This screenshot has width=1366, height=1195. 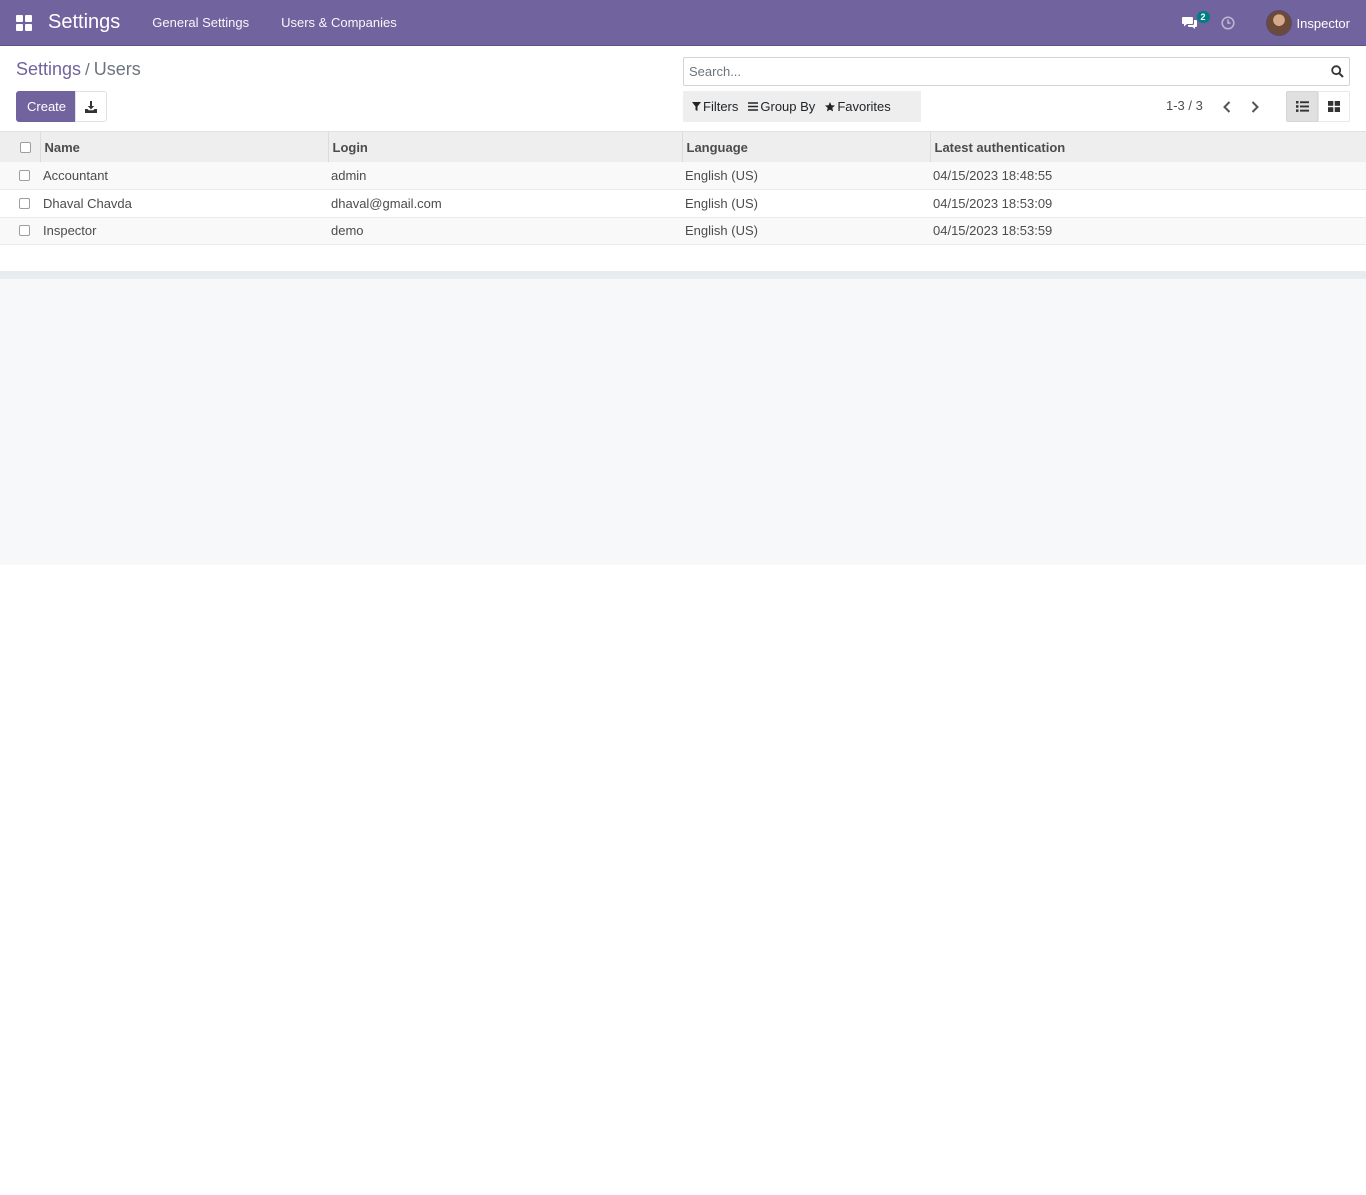 What do you see at coordinates (788, 106) in the screenshot?
I see `group-by-label: Group By` at bounding box center [788, 106].